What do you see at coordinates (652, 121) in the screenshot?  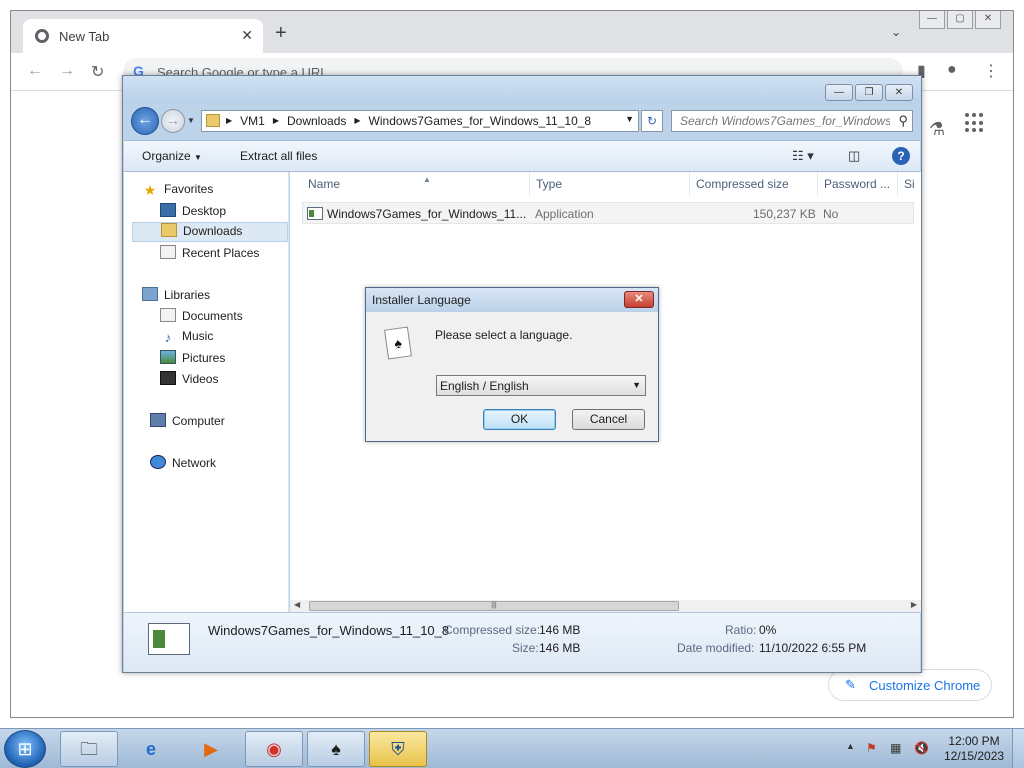 I see `refresh-icon: ↻` at bounding box center [652, 121].